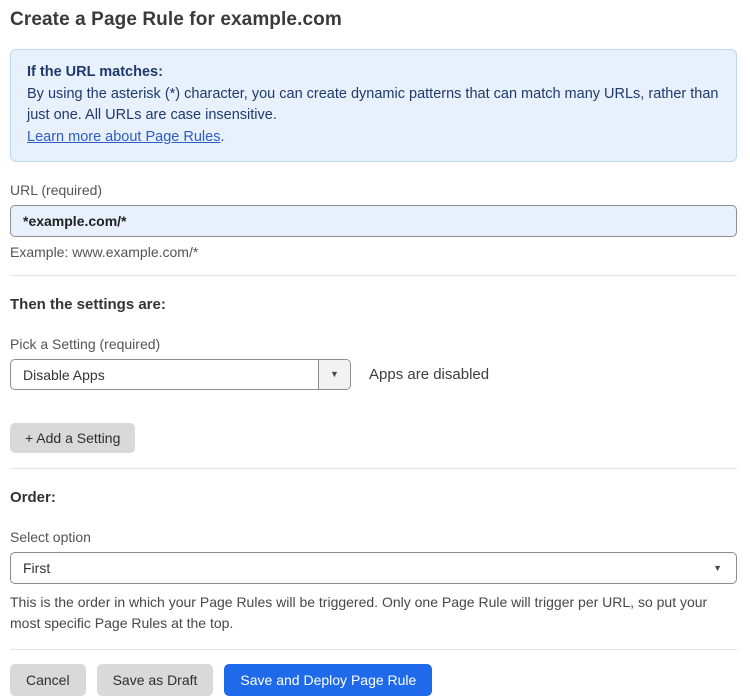 The image size is (750, 696). I want to click on setting-status-text: Apps are disabled, so click(429, 374).